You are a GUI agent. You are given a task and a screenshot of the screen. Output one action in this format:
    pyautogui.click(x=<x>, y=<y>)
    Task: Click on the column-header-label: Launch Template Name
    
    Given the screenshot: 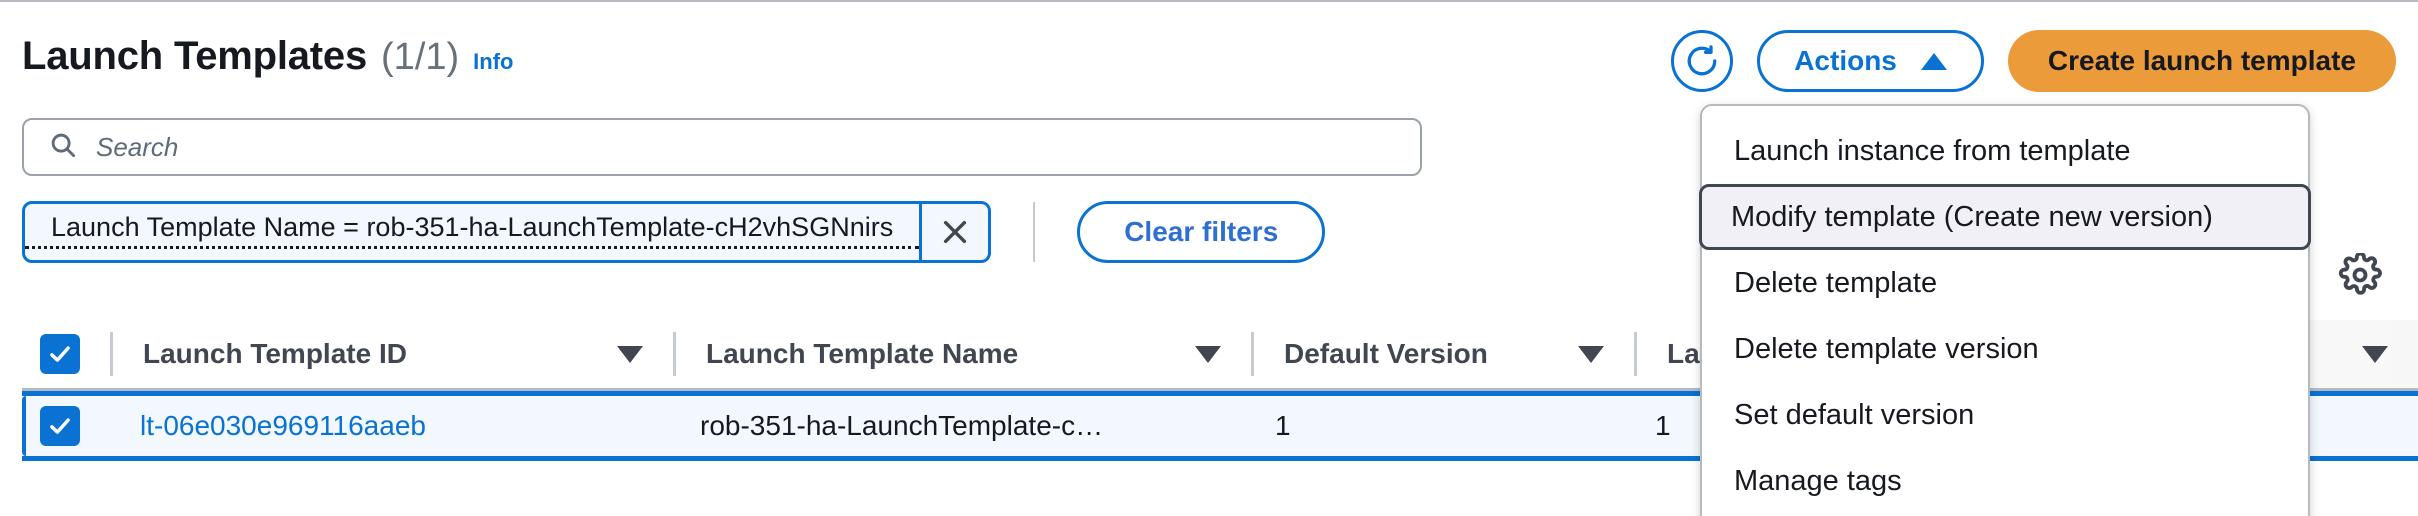 What is the action you would take?
    pyautogui.click(x=862, y=353)
    